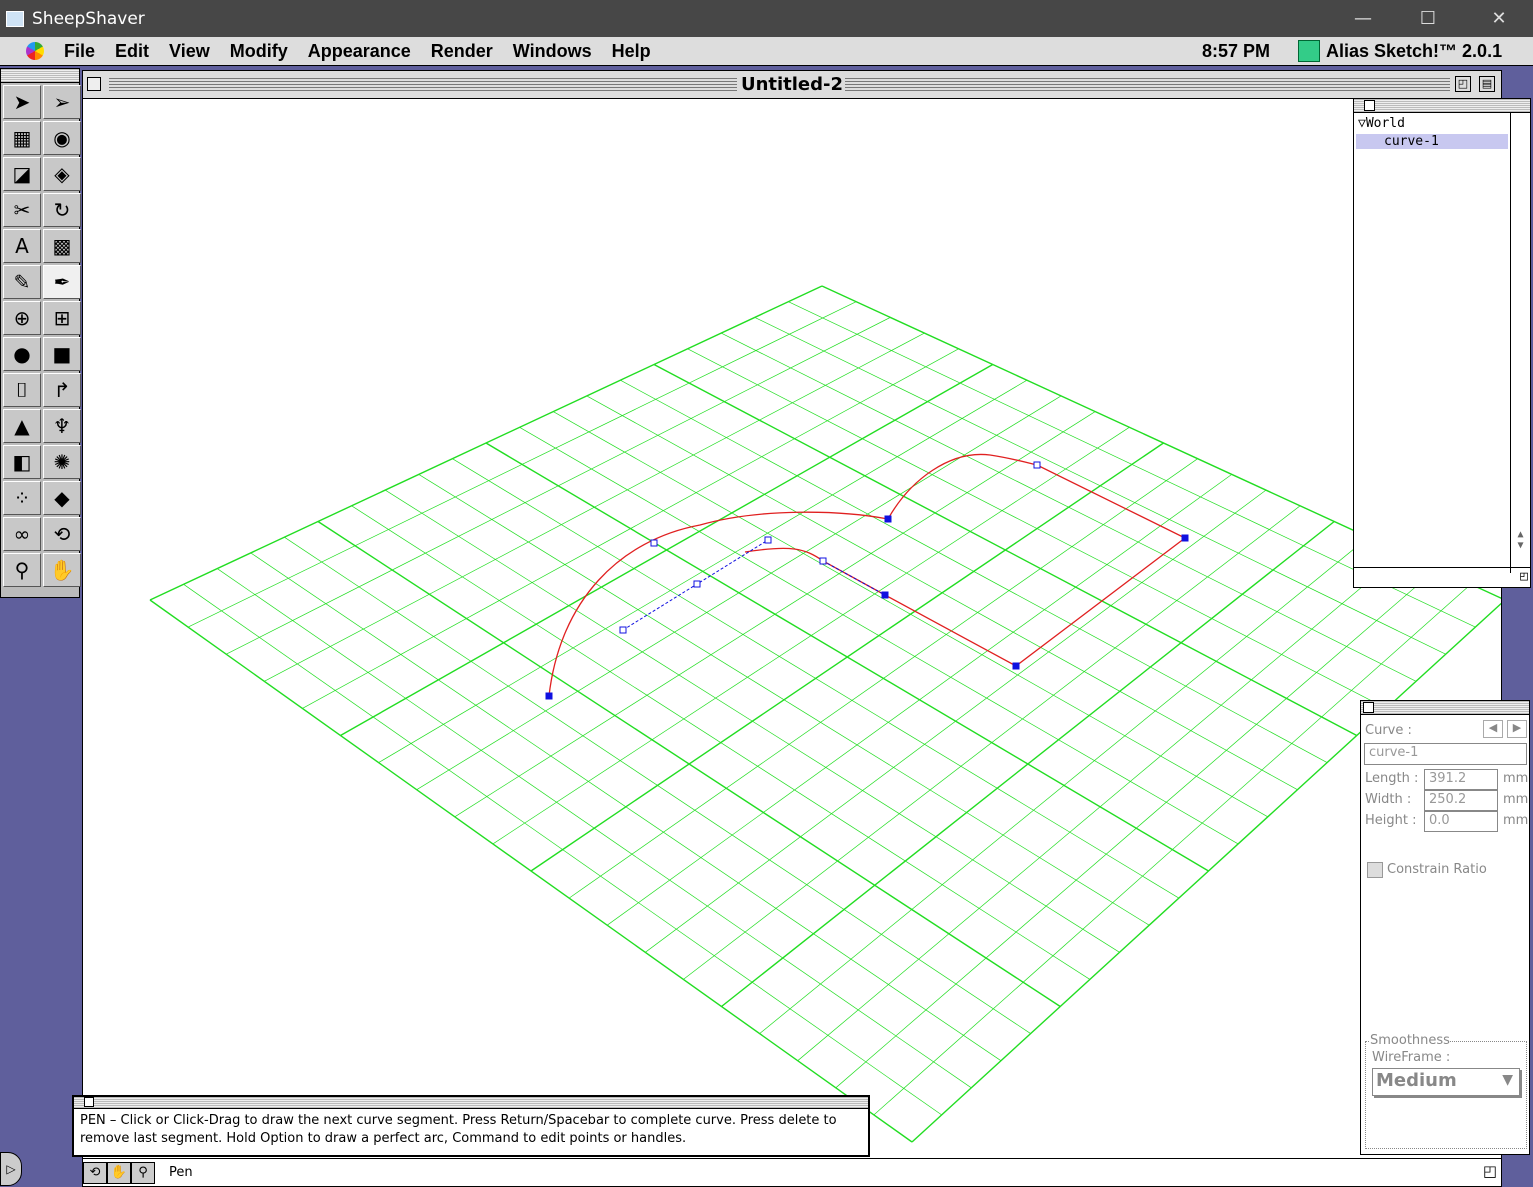 This screenshot has height=1187, width=1533. Describe the element at coordinates (1442, 123) in the screenshot. I see `outliner-root: ▽World` at that location.